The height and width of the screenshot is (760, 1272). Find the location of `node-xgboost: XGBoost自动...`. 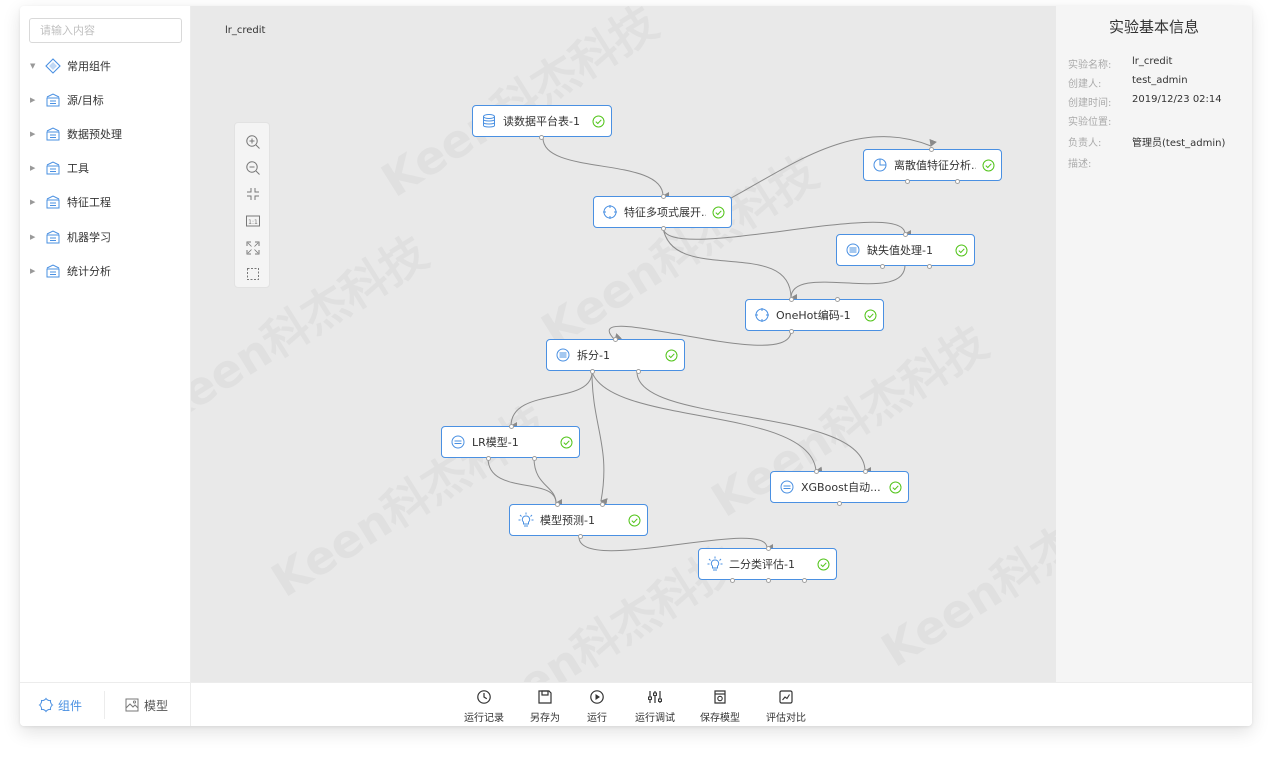

node-xgboost: XGBoost自动... is located at coordinates (839, 487).